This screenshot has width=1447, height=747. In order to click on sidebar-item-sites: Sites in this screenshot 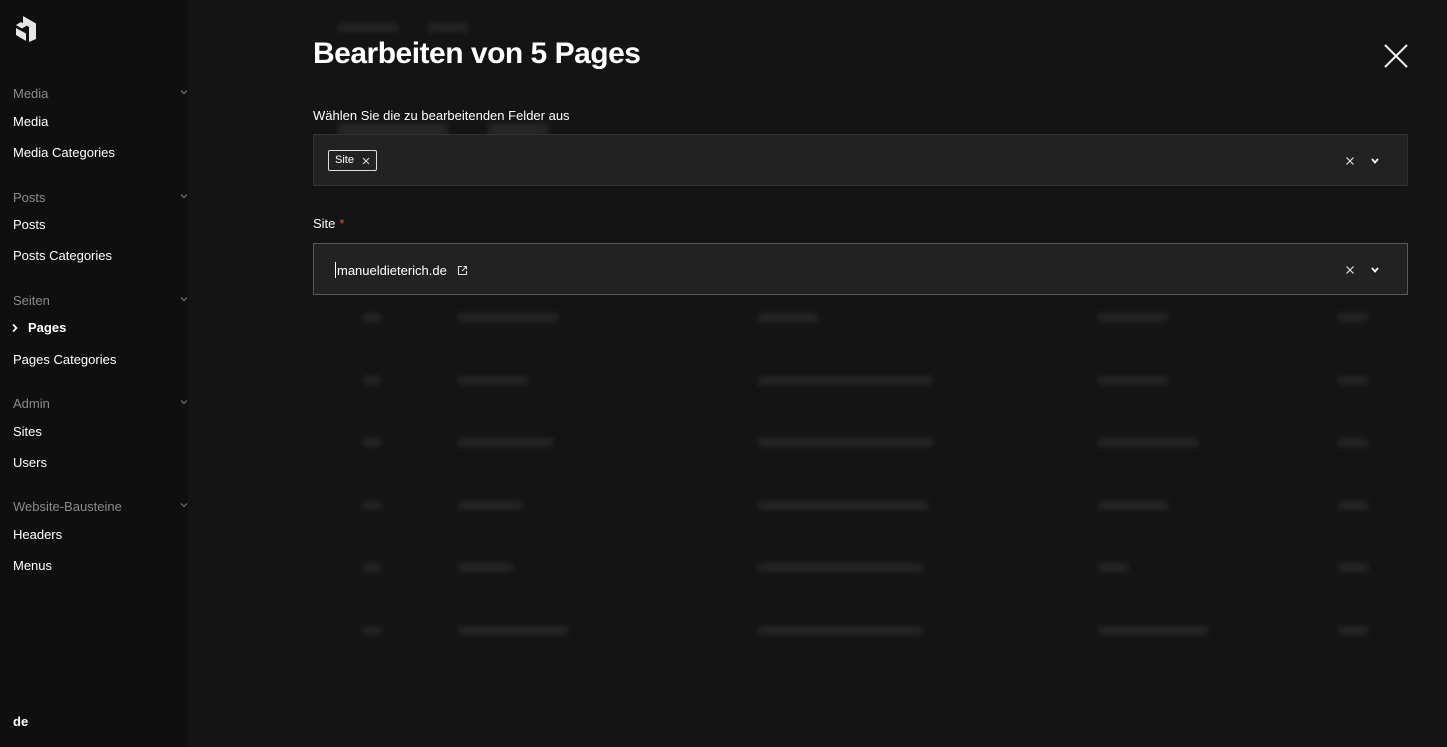, I will do `click(27, 431)`.